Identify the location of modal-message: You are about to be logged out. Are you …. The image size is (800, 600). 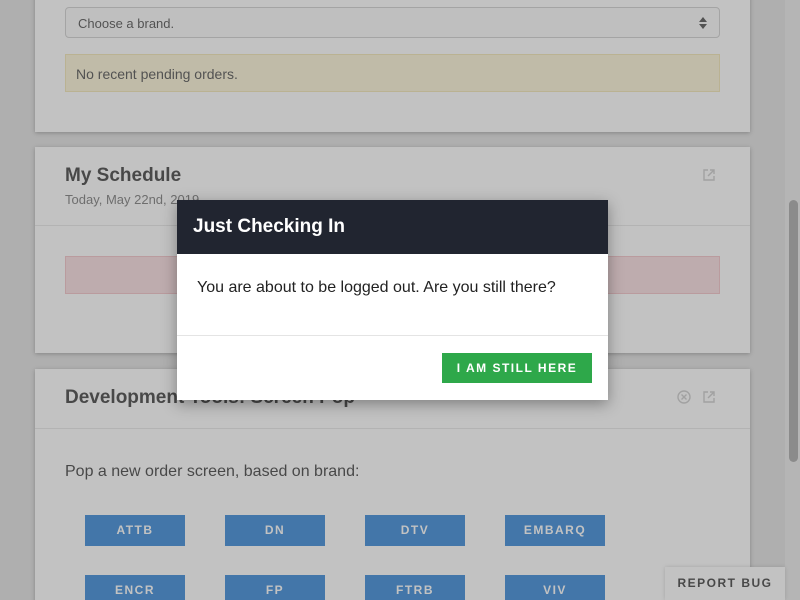
(392, 295).